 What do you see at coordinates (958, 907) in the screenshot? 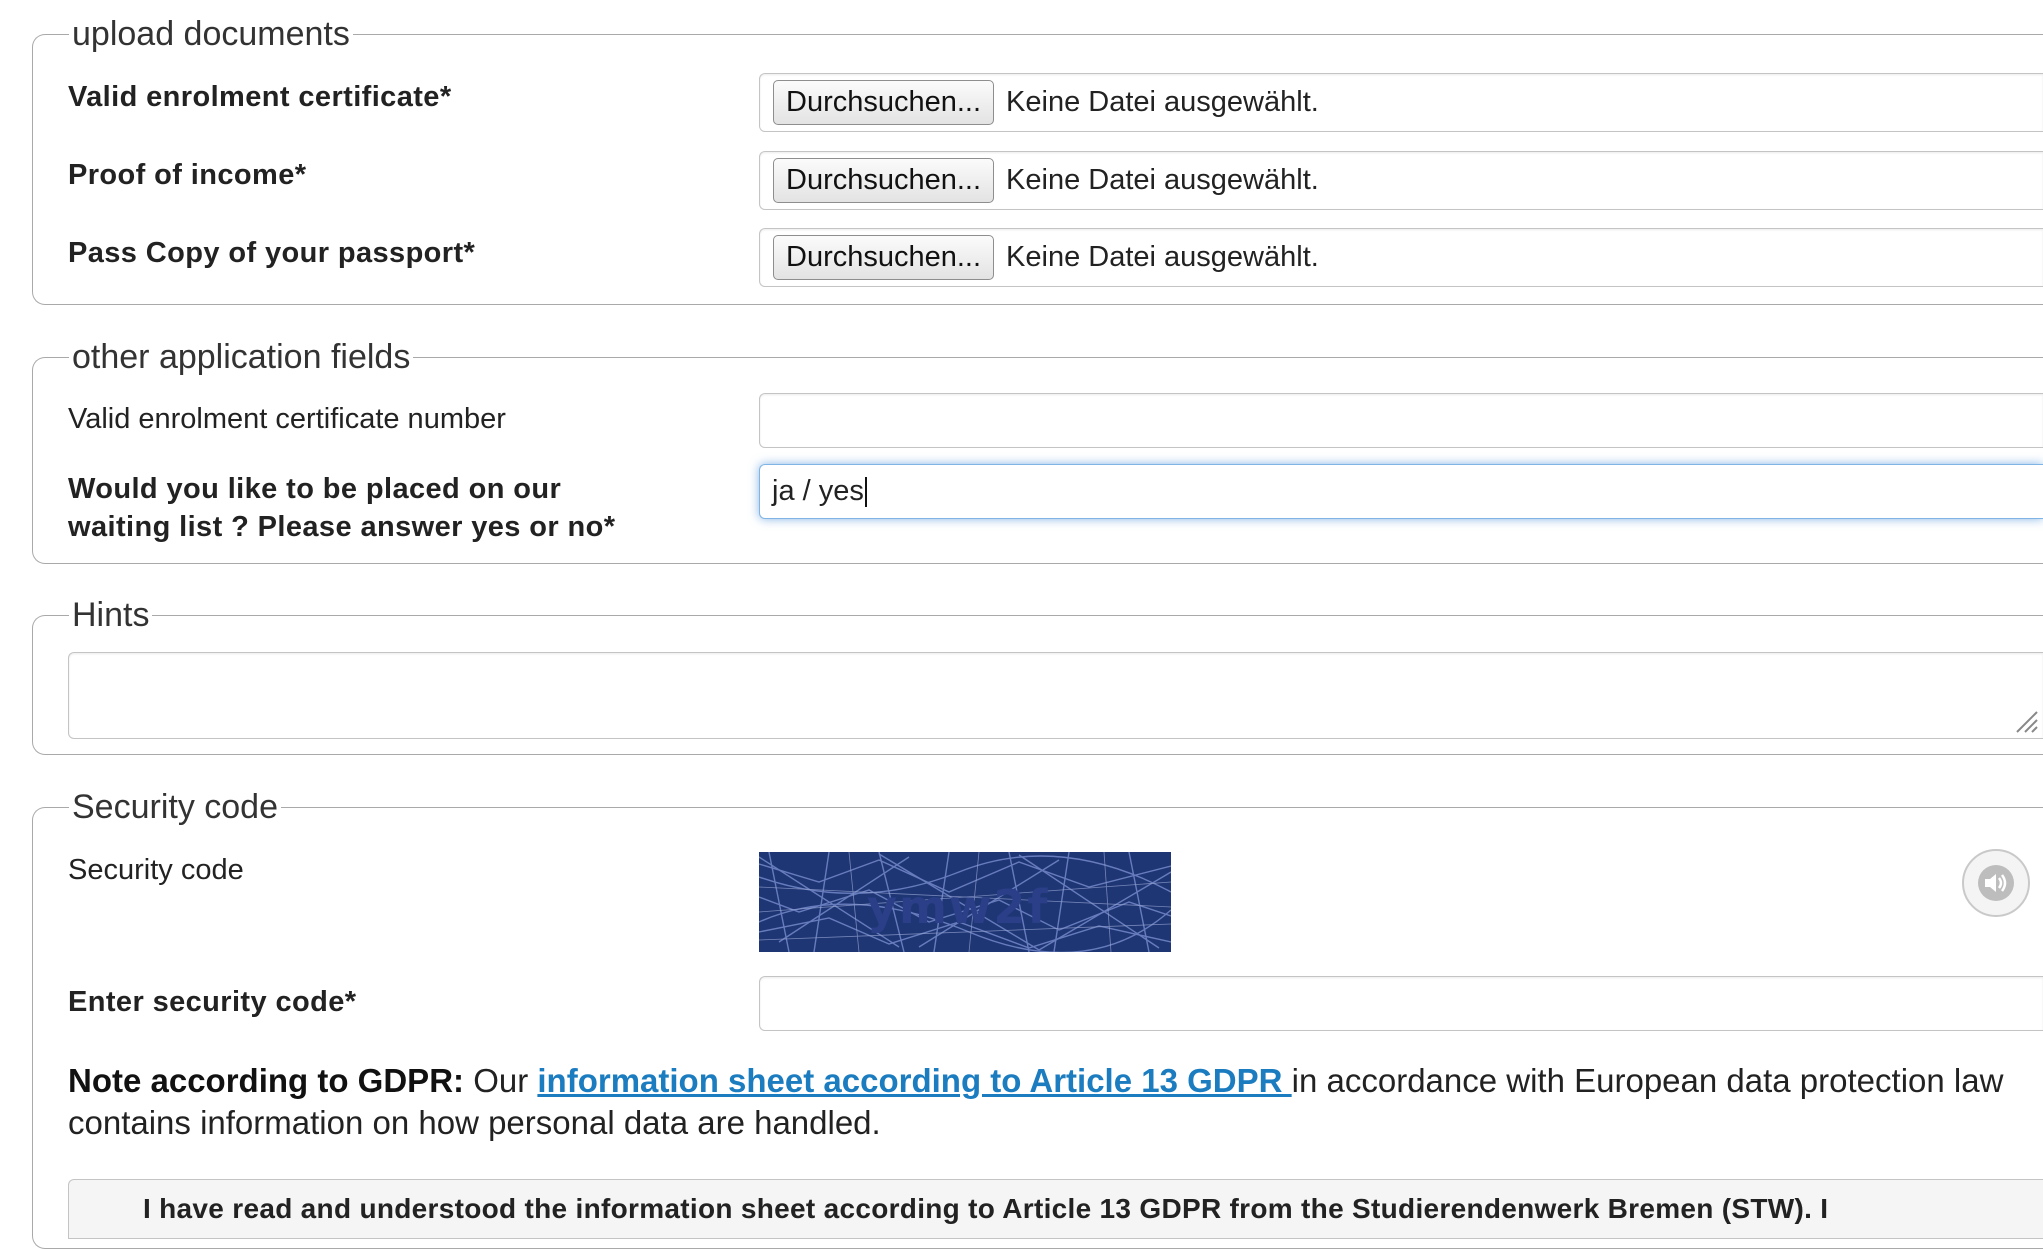
I see `captcha-text: ymw2f` at bounding box center [958, 907].